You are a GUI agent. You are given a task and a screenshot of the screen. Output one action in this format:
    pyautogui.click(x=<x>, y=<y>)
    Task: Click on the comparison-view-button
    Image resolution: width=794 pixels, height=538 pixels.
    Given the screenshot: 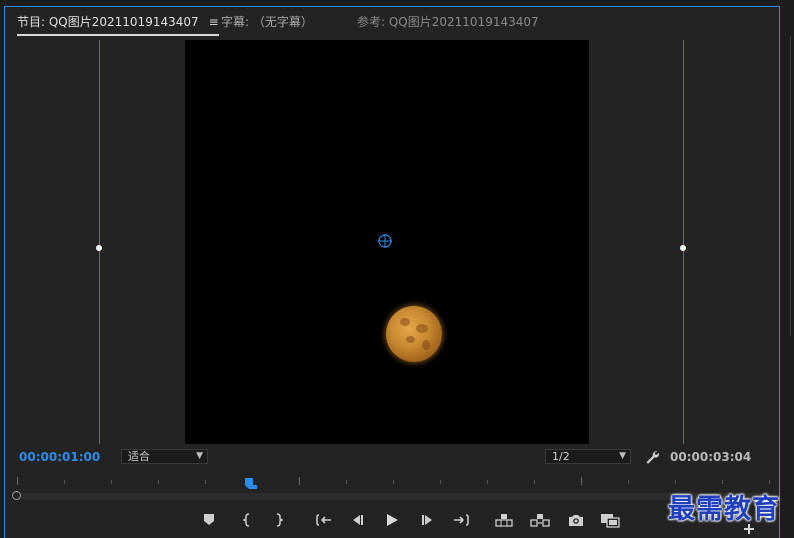 What is the action you would take?
    pyautogui.click(x=610, y=520)
    